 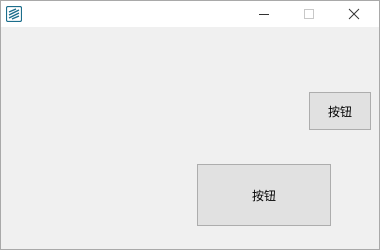 I want to click on minimize-icon, so click(x=264, y=14).